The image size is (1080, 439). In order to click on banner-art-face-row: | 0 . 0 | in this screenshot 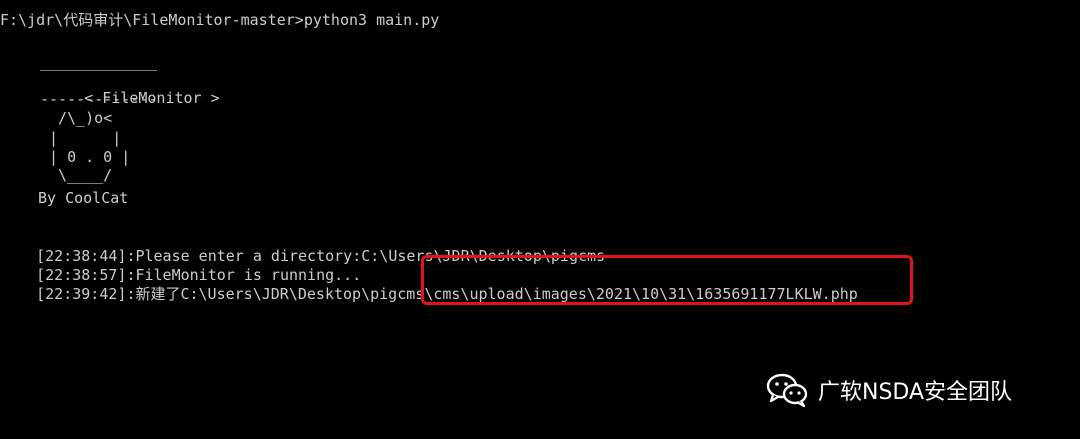, I will do `click(90, 157)`.